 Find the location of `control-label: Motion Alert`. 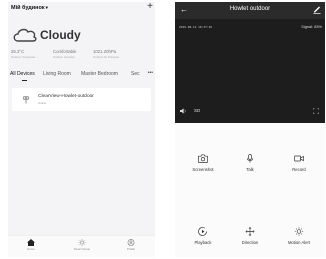

control-label: Motion Alert is located at coordinates (299, 242).